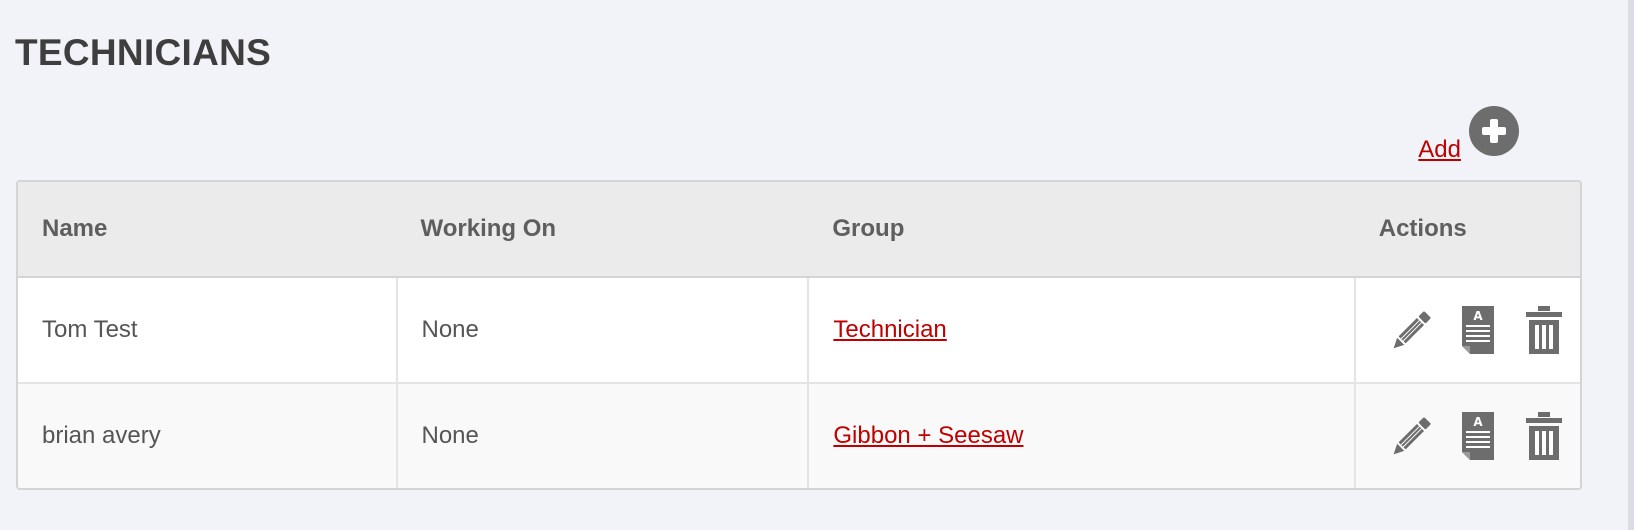 The height and width of the screenshot is (530, 1634). What do you see at coordinates (928, 435) in the screenshot?
I see `group-link: Gibbon + Seesaw` at bounding box center [928, 435].